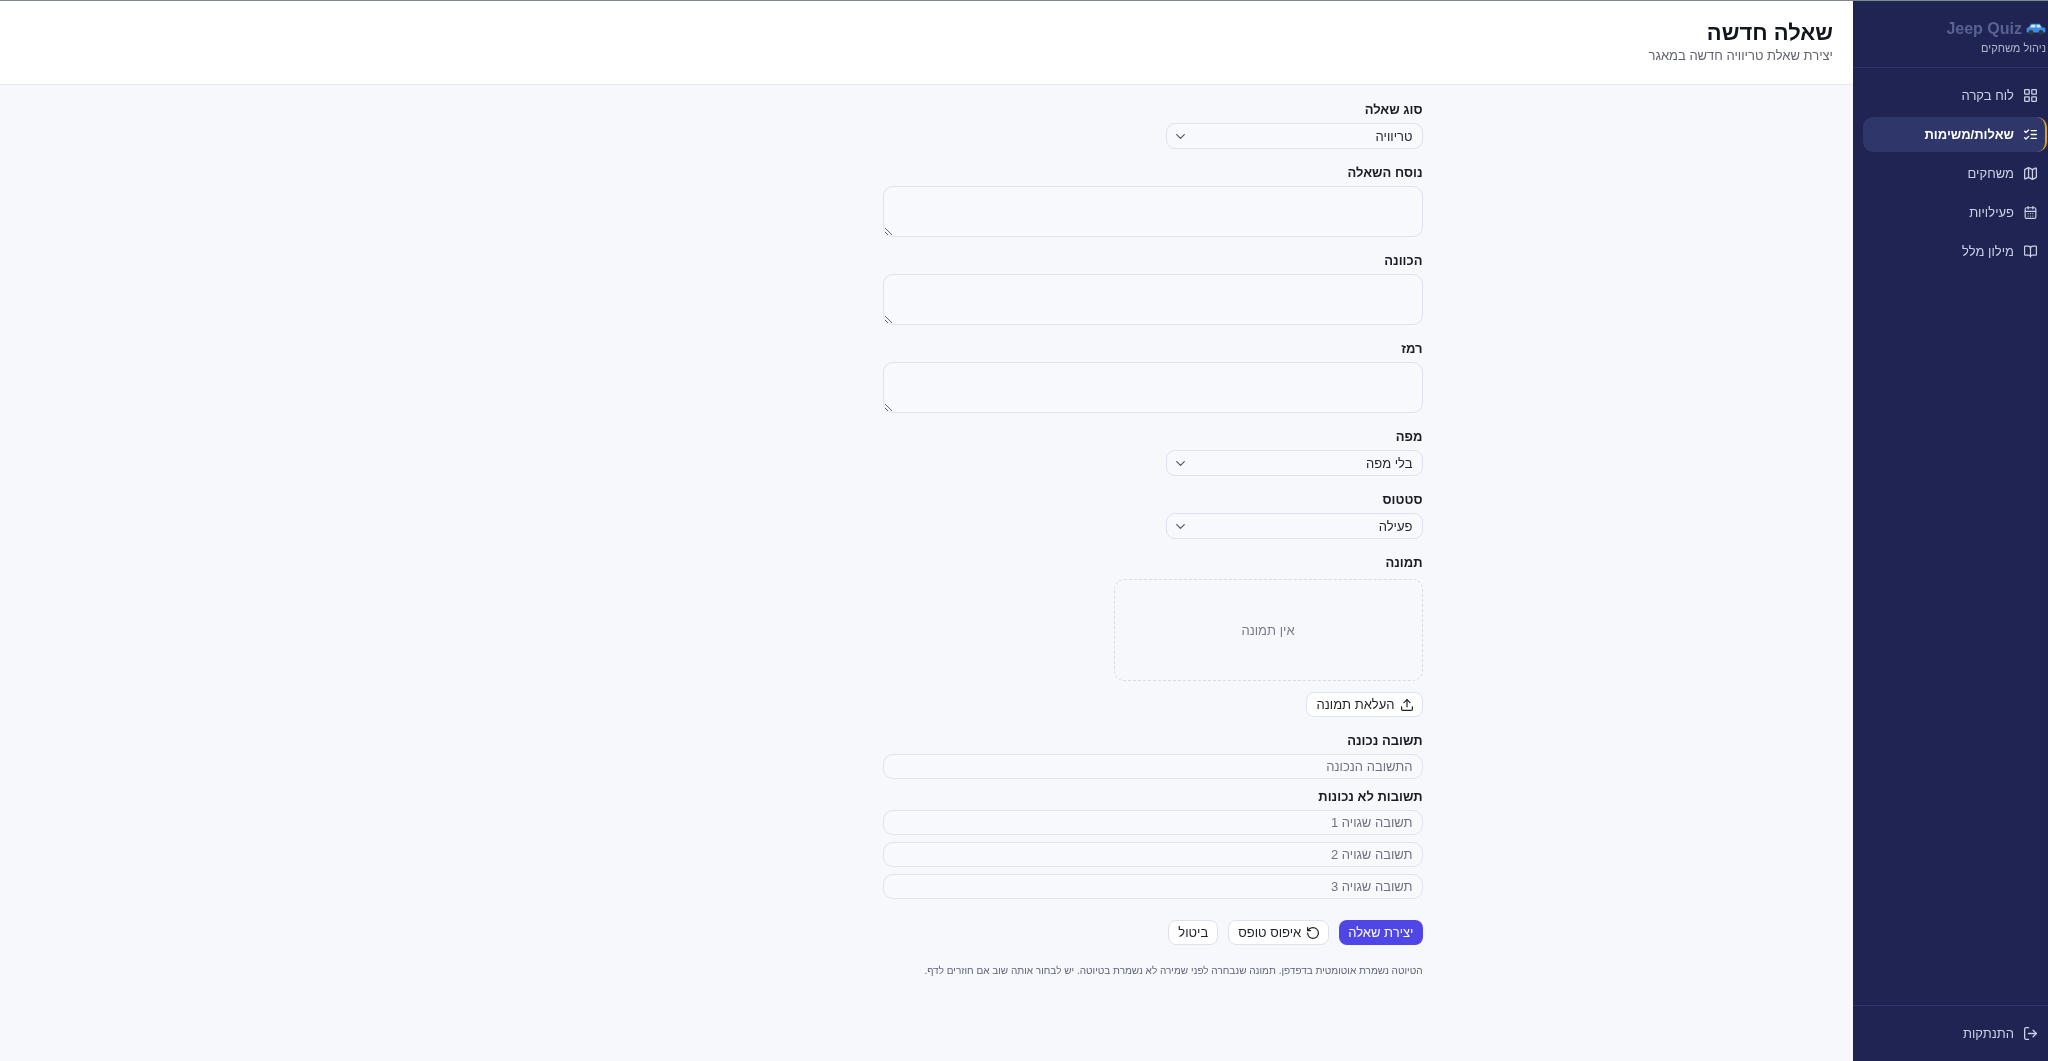 The width and height of the screenshot is (2048, 1061). What do you see at coordinates (1294, 463) in the screenshot?
I see `dropdown: בלי מפה` at bounding box center [1294, 463].